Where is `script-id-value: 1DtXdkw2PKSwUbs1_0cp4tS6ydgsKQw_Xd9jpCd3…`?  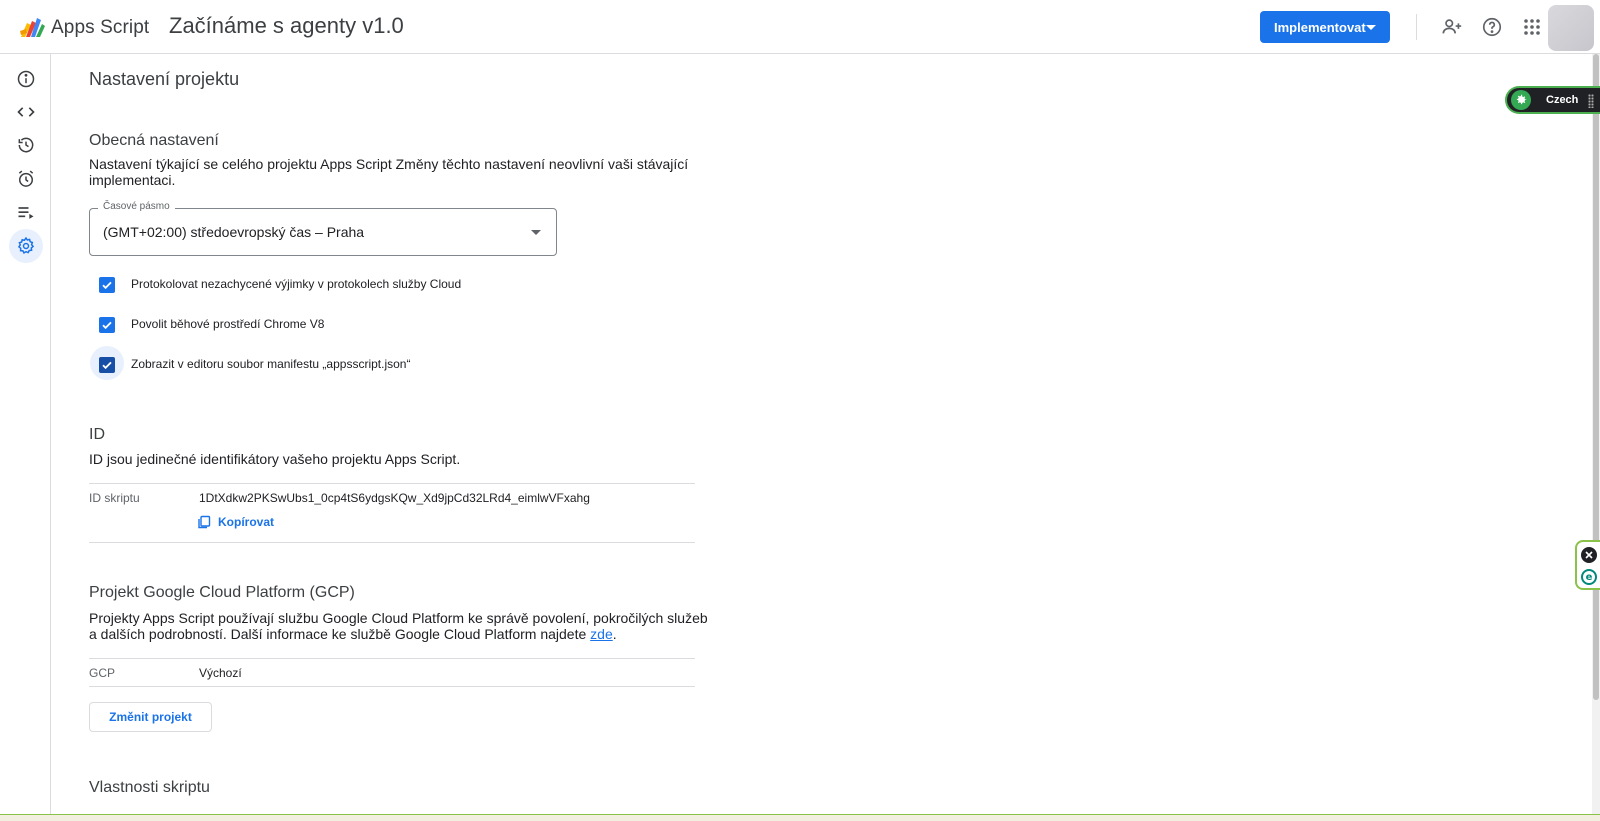 script-id-value: 1DtXdkw2PKSwUbs1_0cp4tS6ydgsKQw_Xd9jpCd3… is located at coordinates (394, 498).